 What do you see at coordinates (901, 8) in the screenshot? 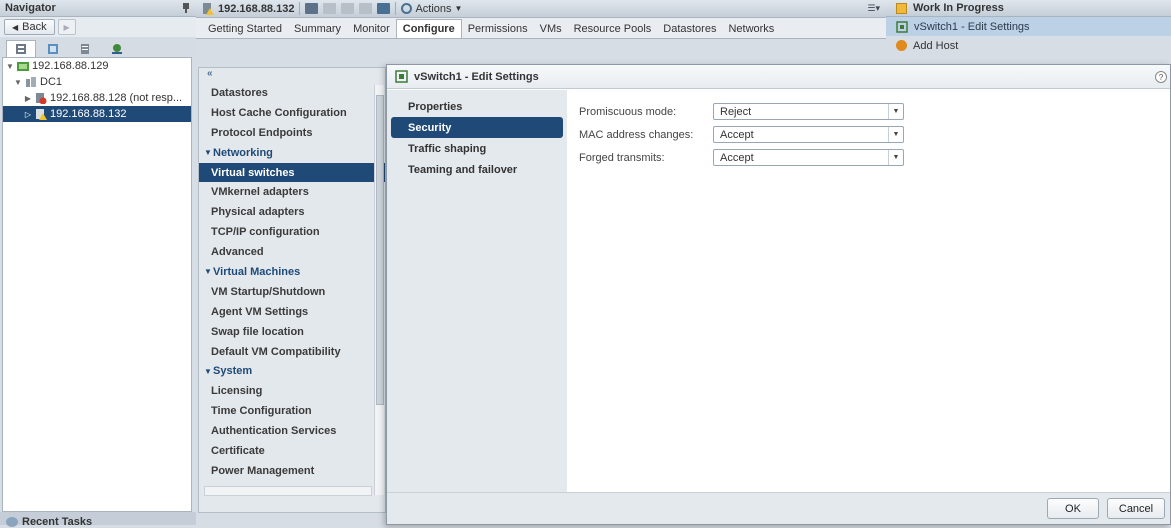
I see `pencil-icon` at bounding box center [901, 8].